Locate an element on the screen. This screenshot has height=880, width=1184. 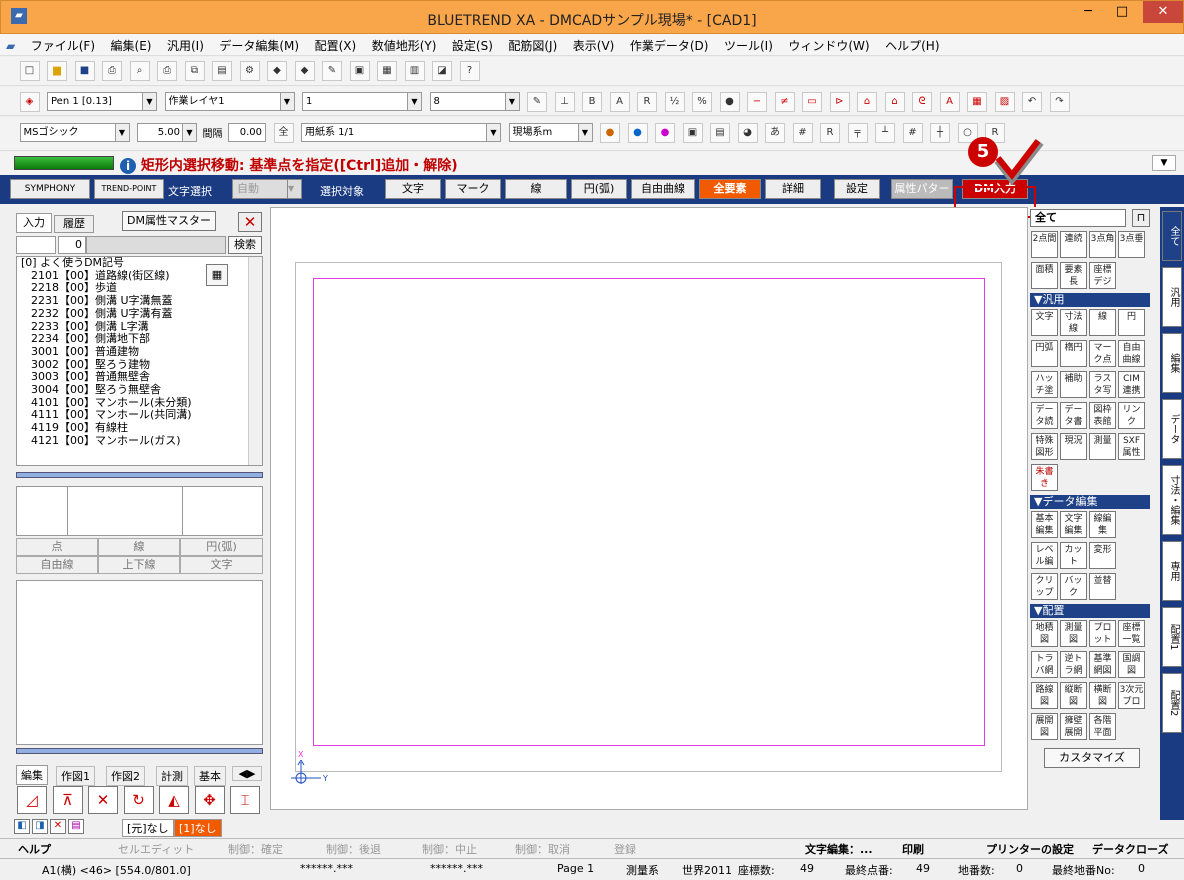
menu-terrain: 数値地形(Y) is located at coordinates (404, 45).